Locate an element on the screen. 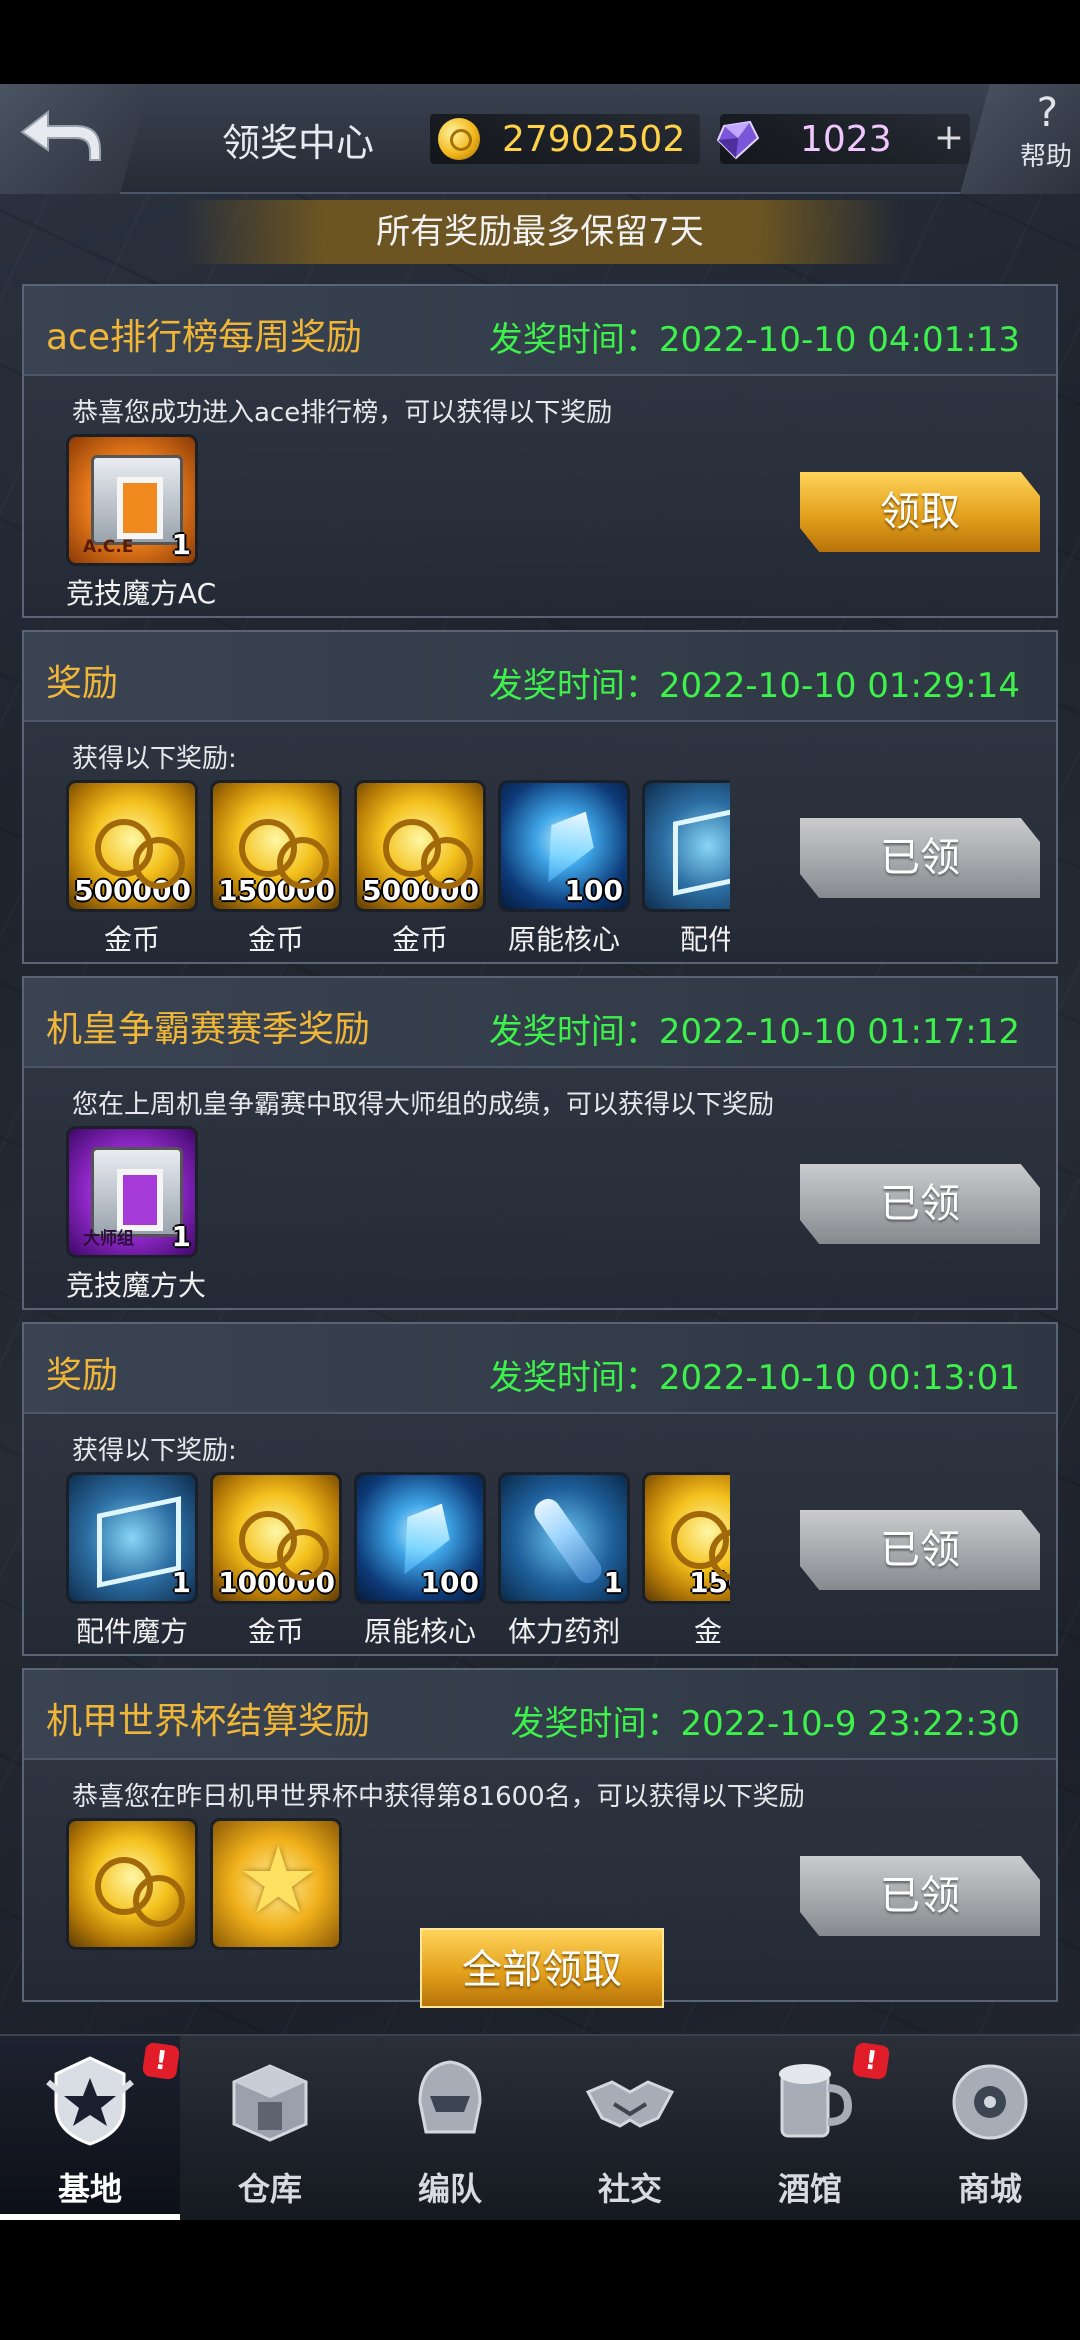  status-bar is located at coordinates (540, 42).